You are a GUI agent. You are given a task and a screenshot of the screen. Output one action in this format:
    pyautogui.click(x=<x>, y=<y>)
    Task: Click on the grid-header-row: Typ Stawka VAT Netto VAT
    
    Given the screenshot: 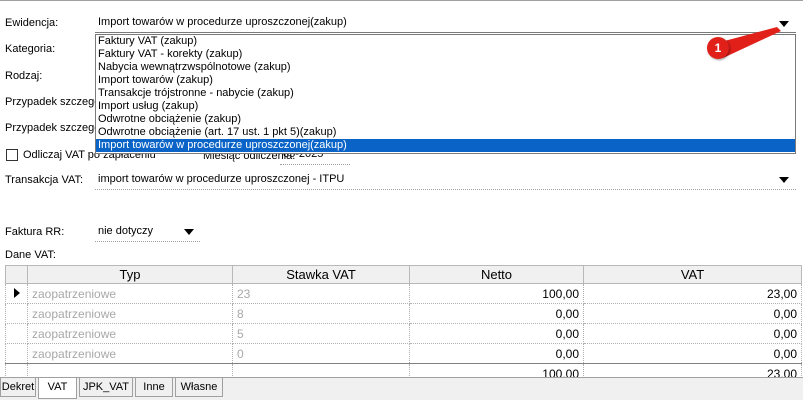 What is the action you would take?
    pyautogui.click(x=403, y=274)
    